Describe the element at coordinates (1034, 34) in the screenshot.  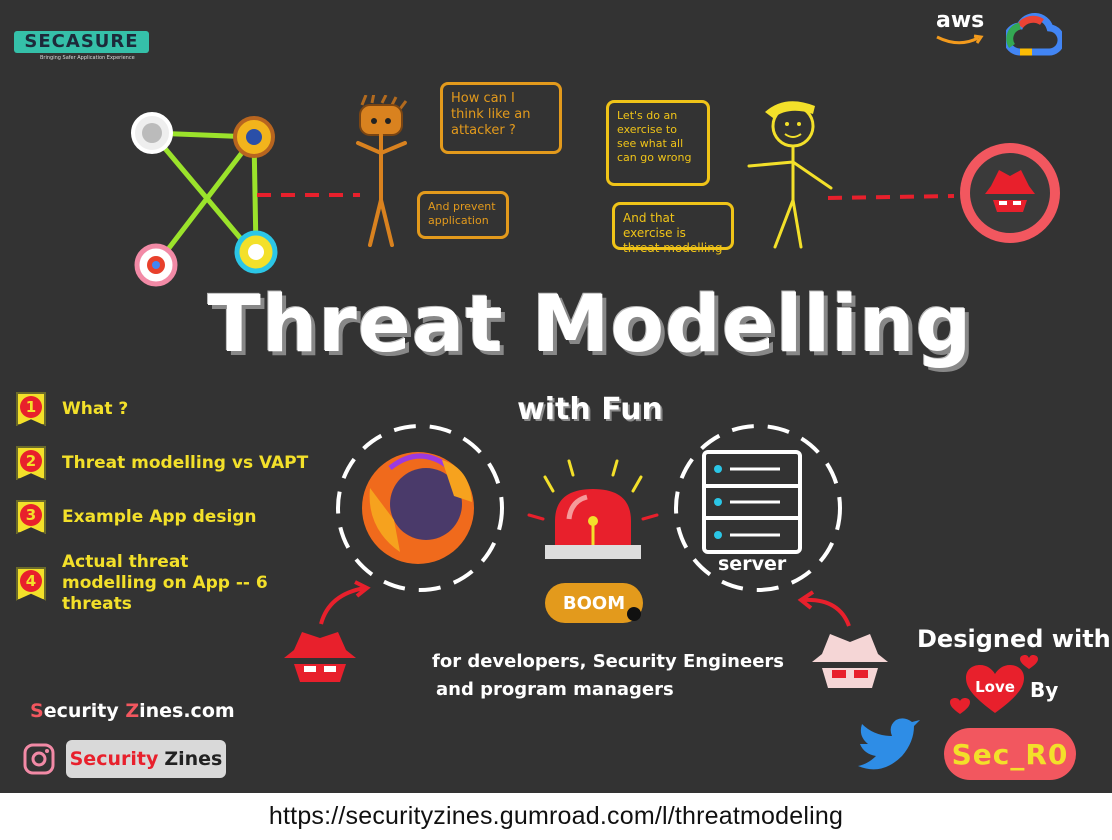
I see `google-cloud-icon` at that location.